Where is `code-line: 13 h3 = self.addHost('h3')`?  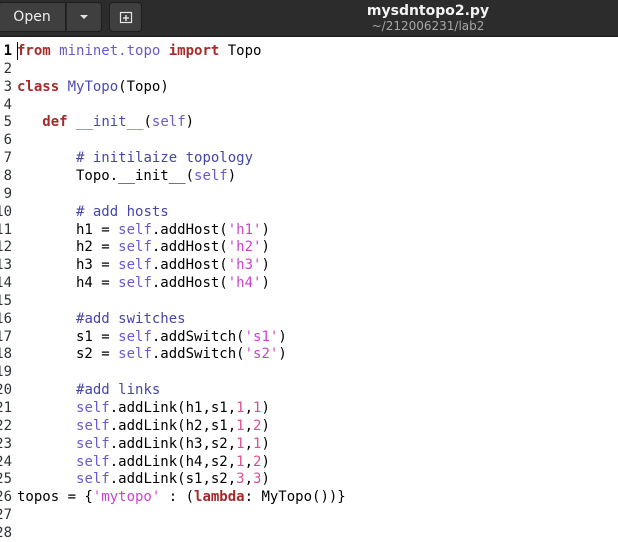
code-line: 13 h3 = self.addHost('h3') is located at coordinates (309, 265).